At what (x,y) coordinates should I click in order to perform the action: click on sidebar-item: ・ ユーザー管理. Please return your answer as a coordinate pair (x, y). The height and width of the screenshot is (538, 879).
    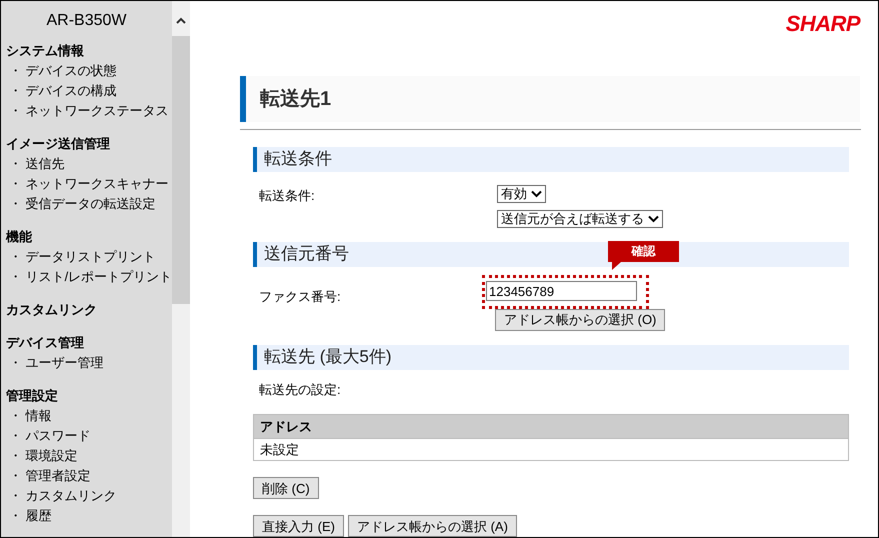
    Looking at the image, I should click on (86, 363).